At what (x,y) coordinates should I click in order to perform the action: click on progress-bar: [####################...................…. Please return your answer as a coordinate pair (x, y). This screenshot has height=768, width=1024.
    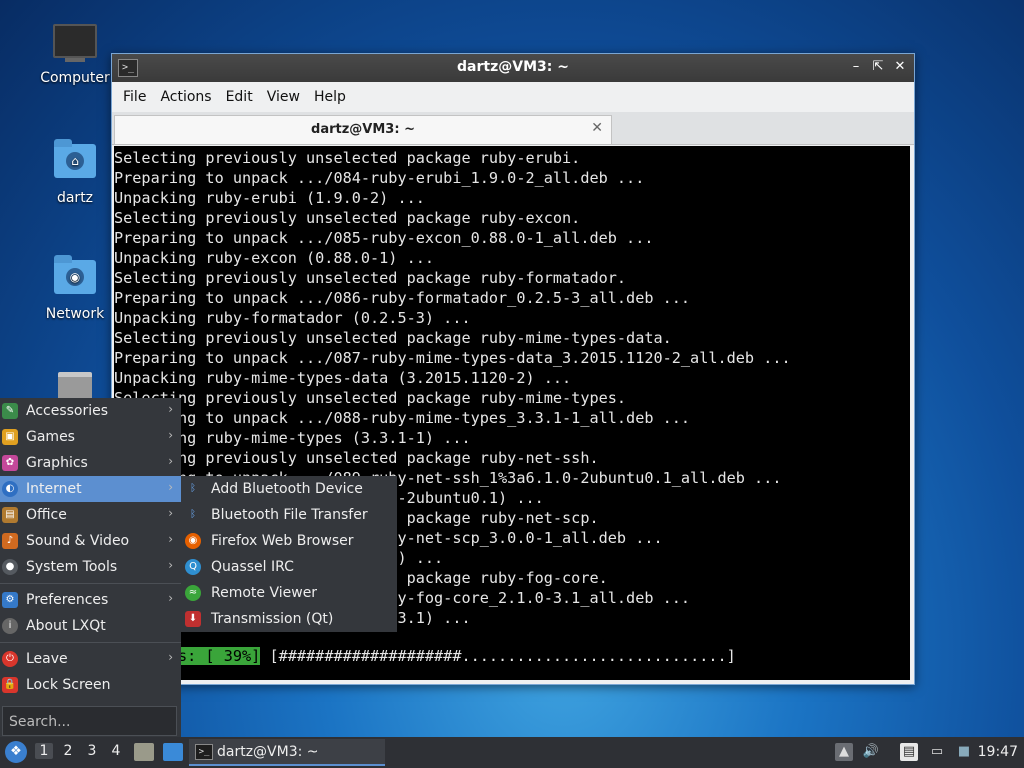
    Looking at the image, I should click on (498, 656).